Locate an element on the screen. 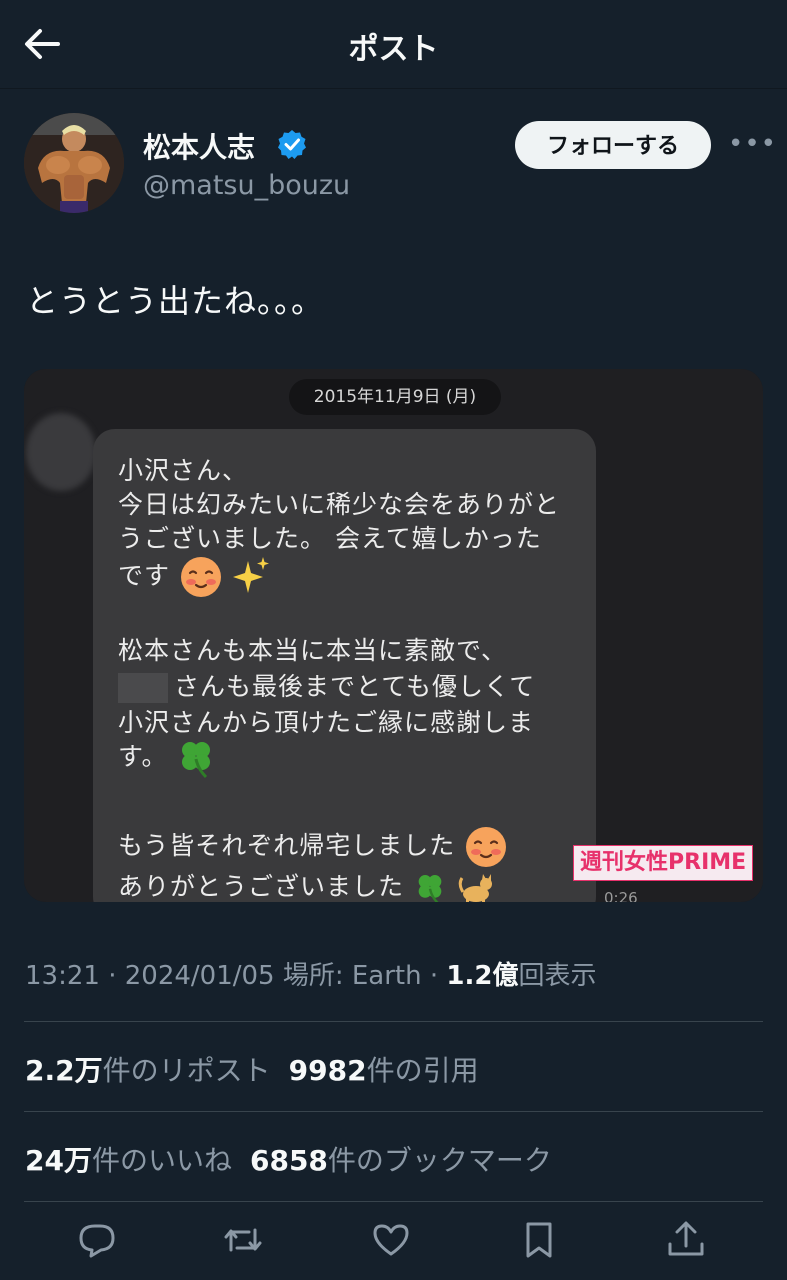 The image size is (787, 1280). quotes-link: 9982件の引用 is located at coordinates (384, 1070).